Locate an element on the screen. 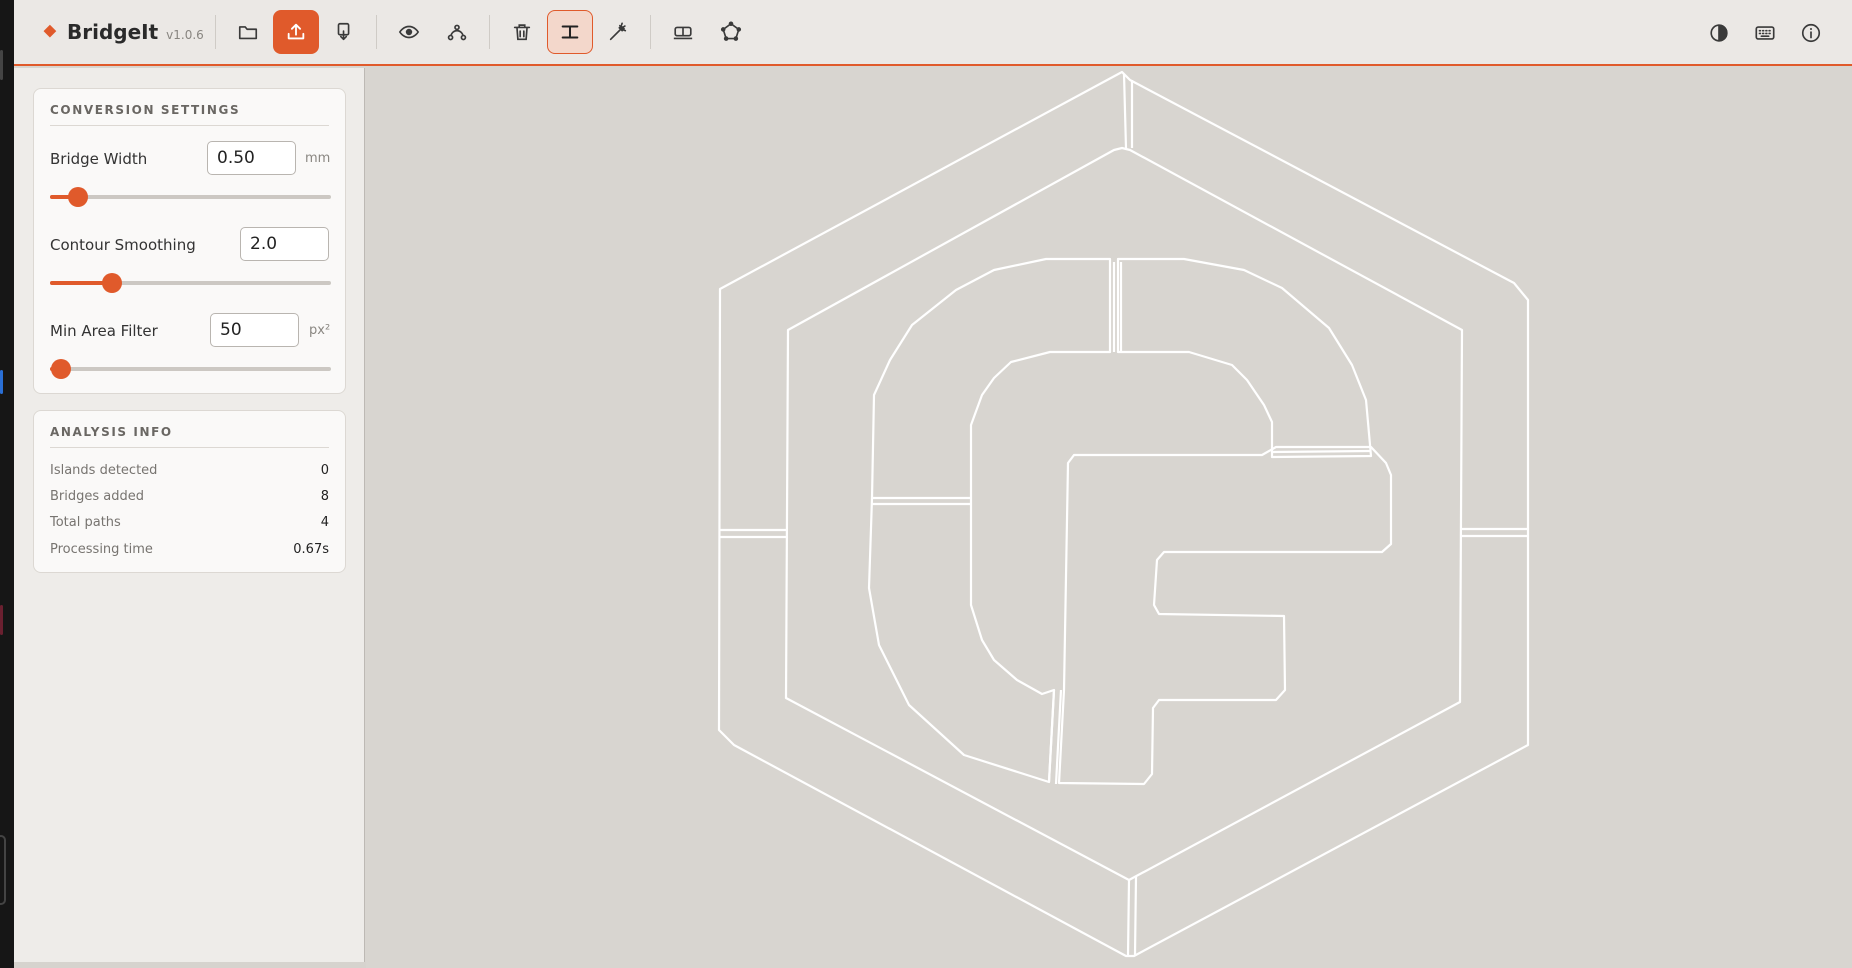  stencil-icon is located at coordinates (683, 33).